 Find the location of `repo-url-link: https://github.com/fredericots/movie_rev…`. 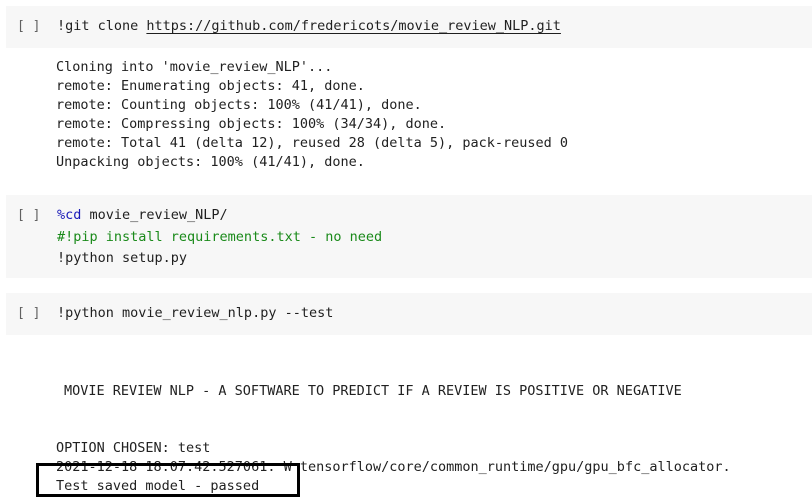

repo-url-link: https://github.com/fredericots/movie_rev… is located at coordinates (353, 26).